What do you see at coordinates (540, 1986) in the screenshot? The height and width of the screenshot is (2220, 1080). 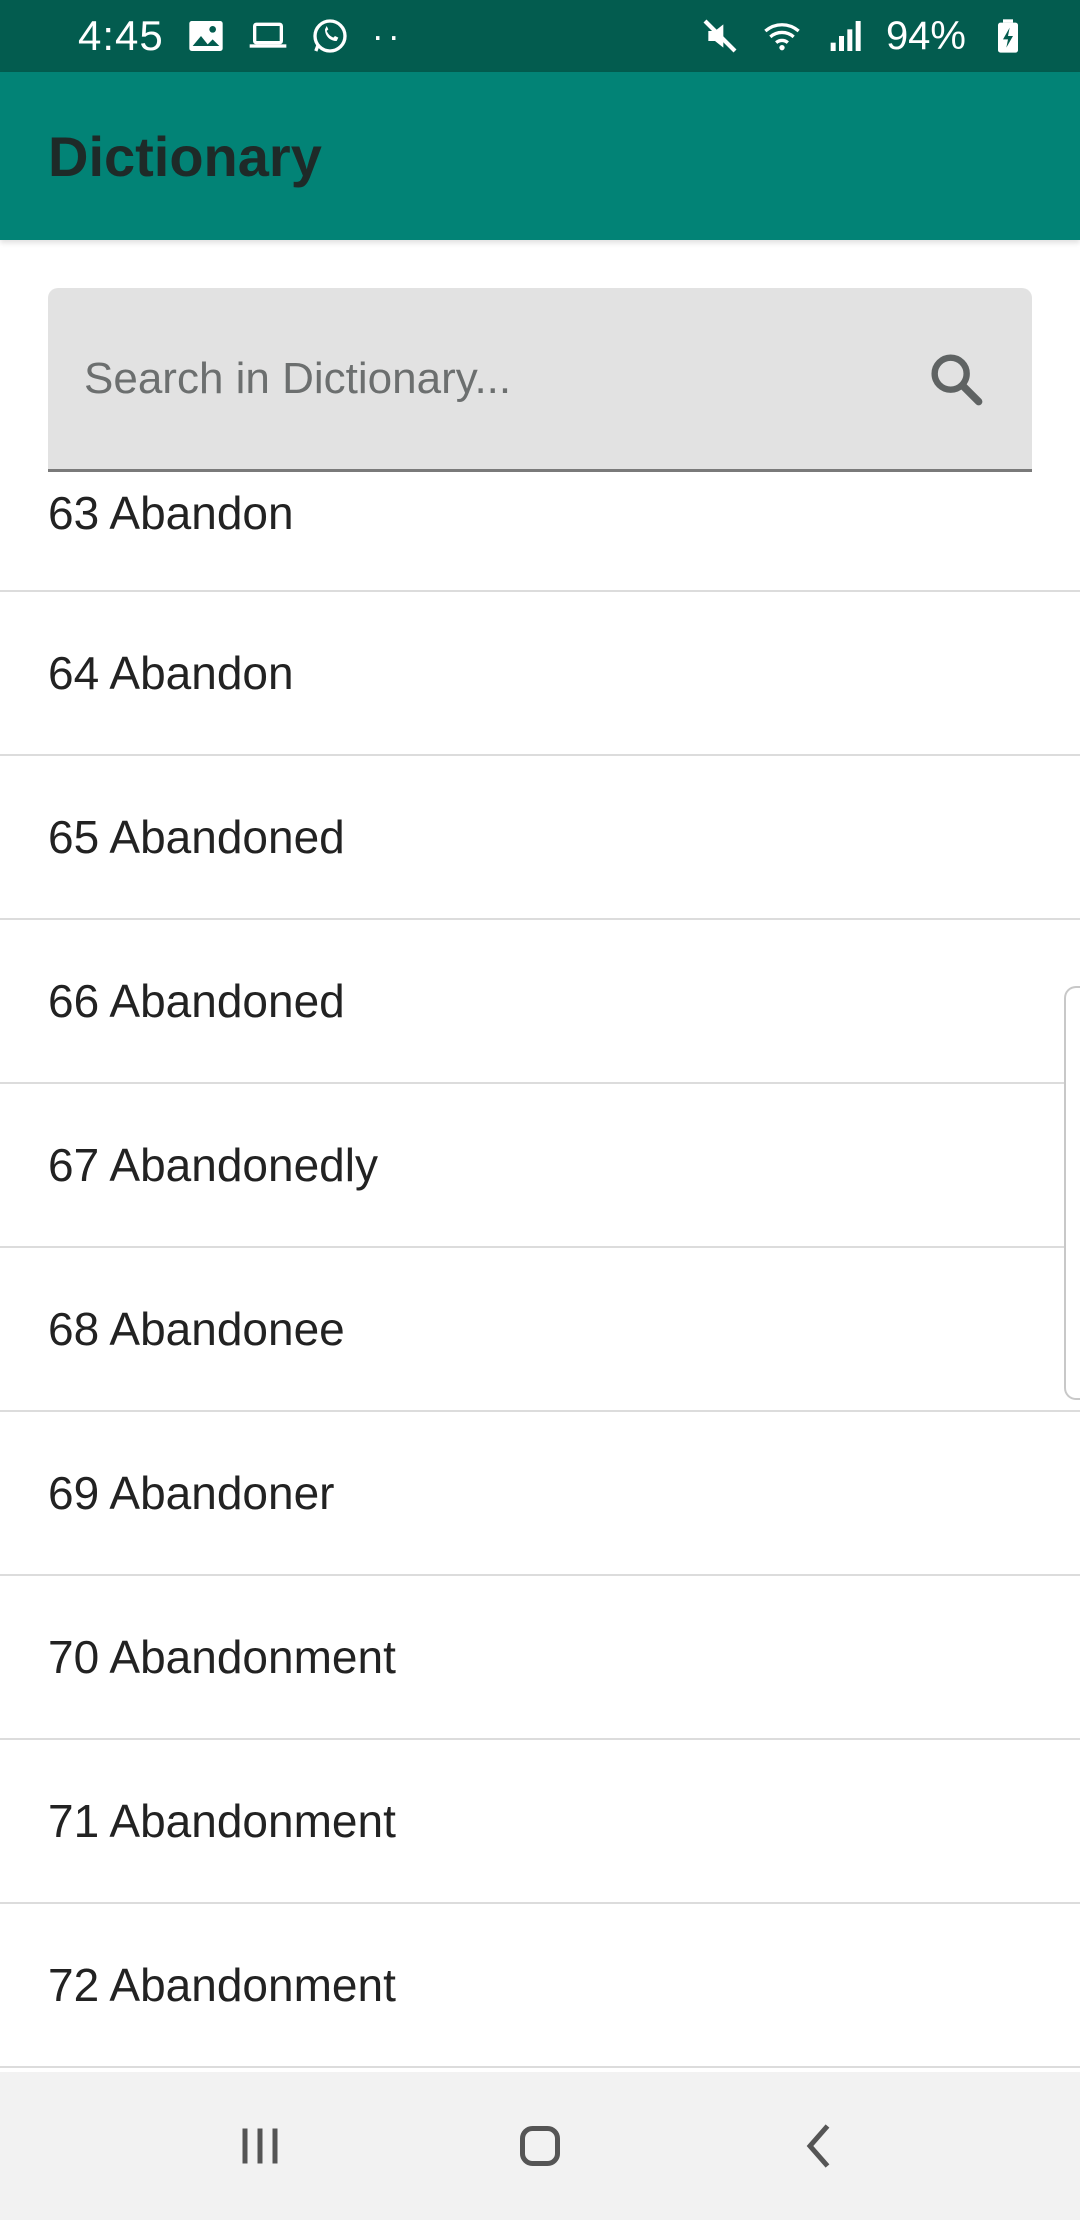 I see `list-item: 72 Abandonment` at bounding box center [540, 1986].